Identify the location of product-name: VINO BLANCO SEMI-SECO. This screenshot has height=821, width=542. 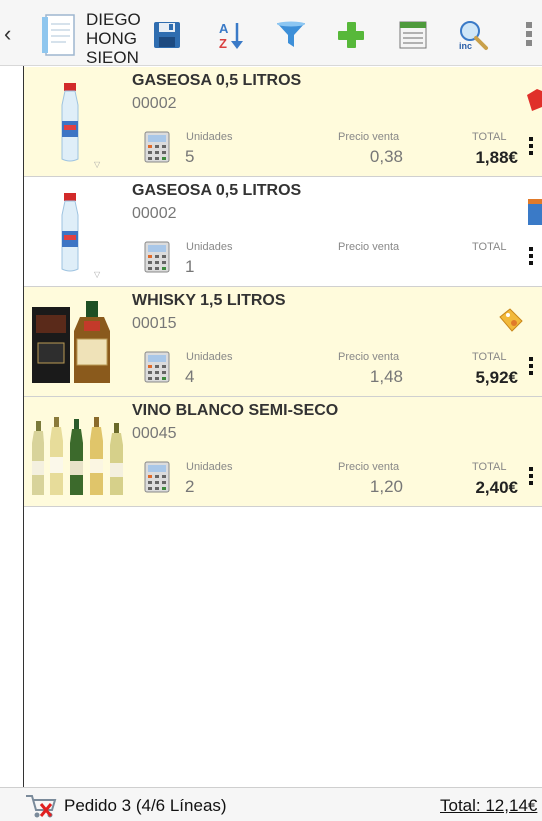
(235, 410).